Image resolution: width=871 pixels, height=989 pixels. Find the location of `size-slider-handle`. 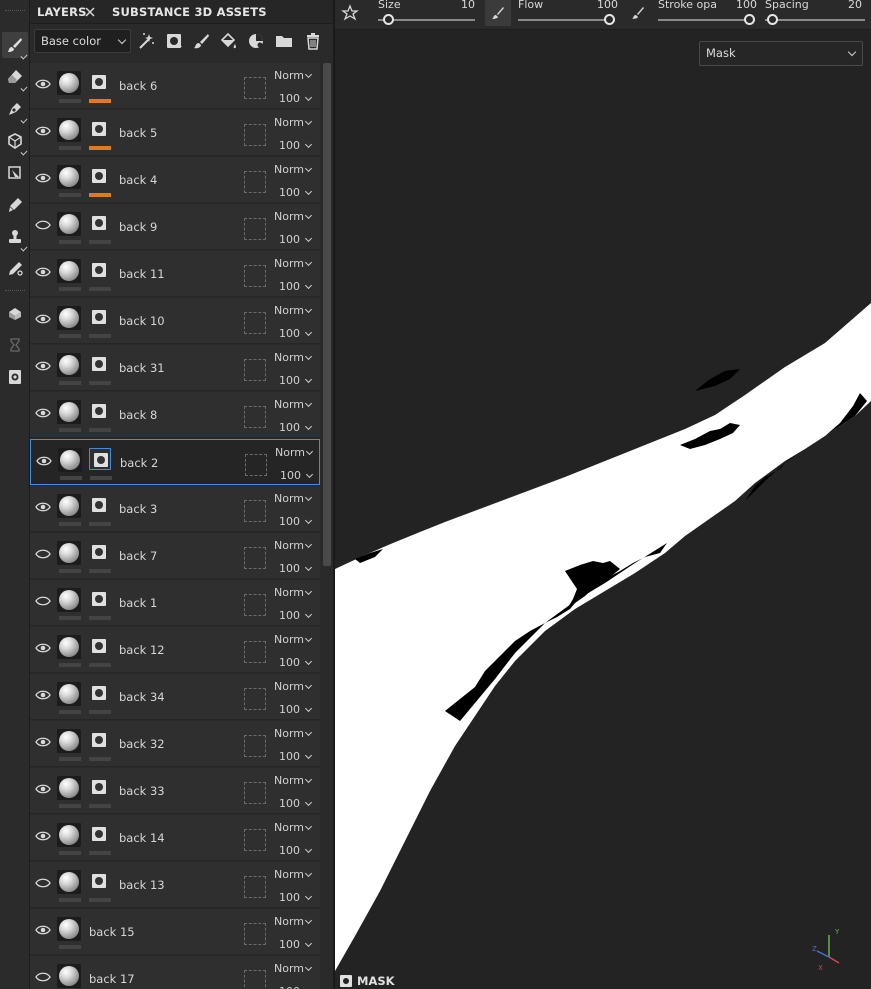

size-slider-handle is located at coordinates (389, 19).